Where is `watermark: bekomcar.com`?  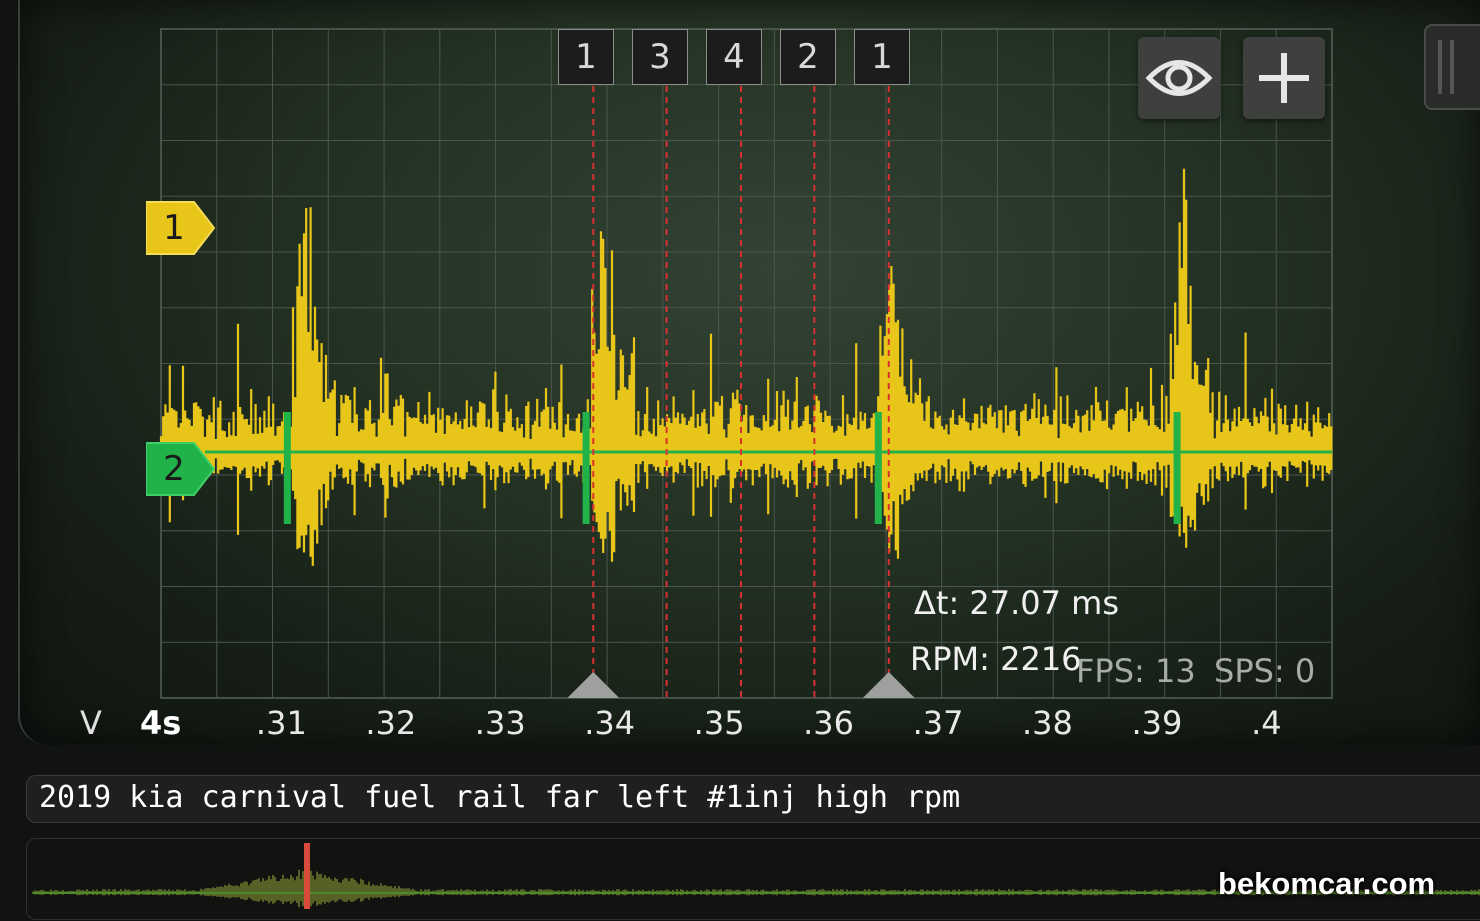 watermark: bekomcar.com is located at coordinates (1327, 883).